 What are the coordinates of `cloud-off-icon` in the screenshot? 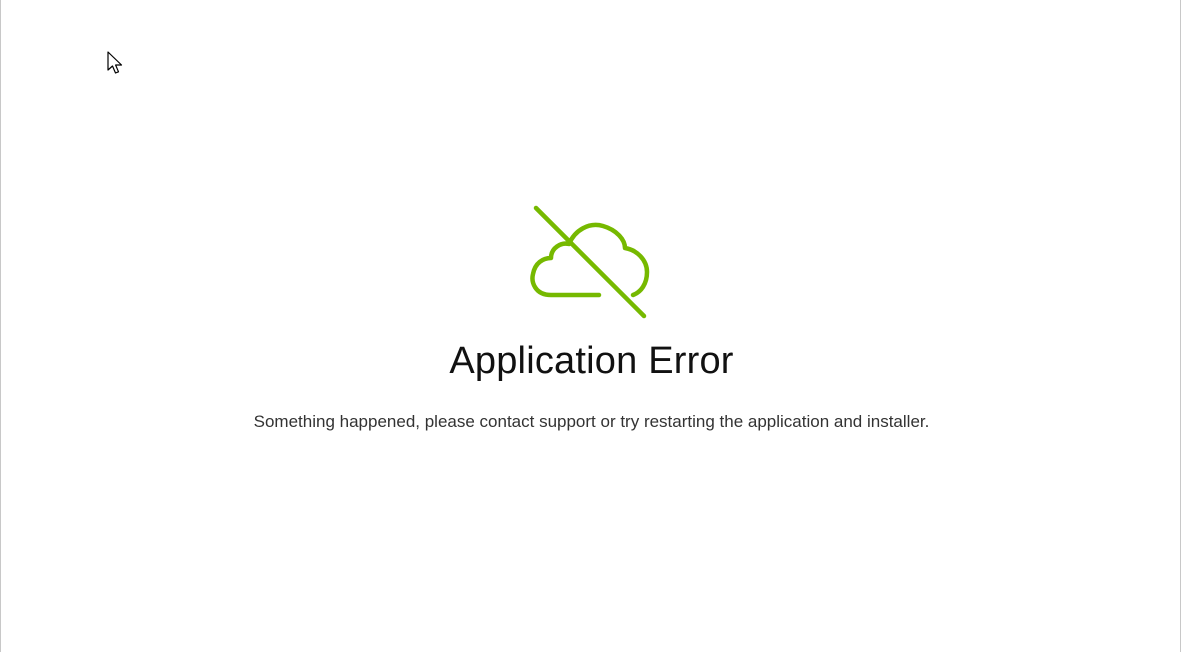 It's located at (591, 262).